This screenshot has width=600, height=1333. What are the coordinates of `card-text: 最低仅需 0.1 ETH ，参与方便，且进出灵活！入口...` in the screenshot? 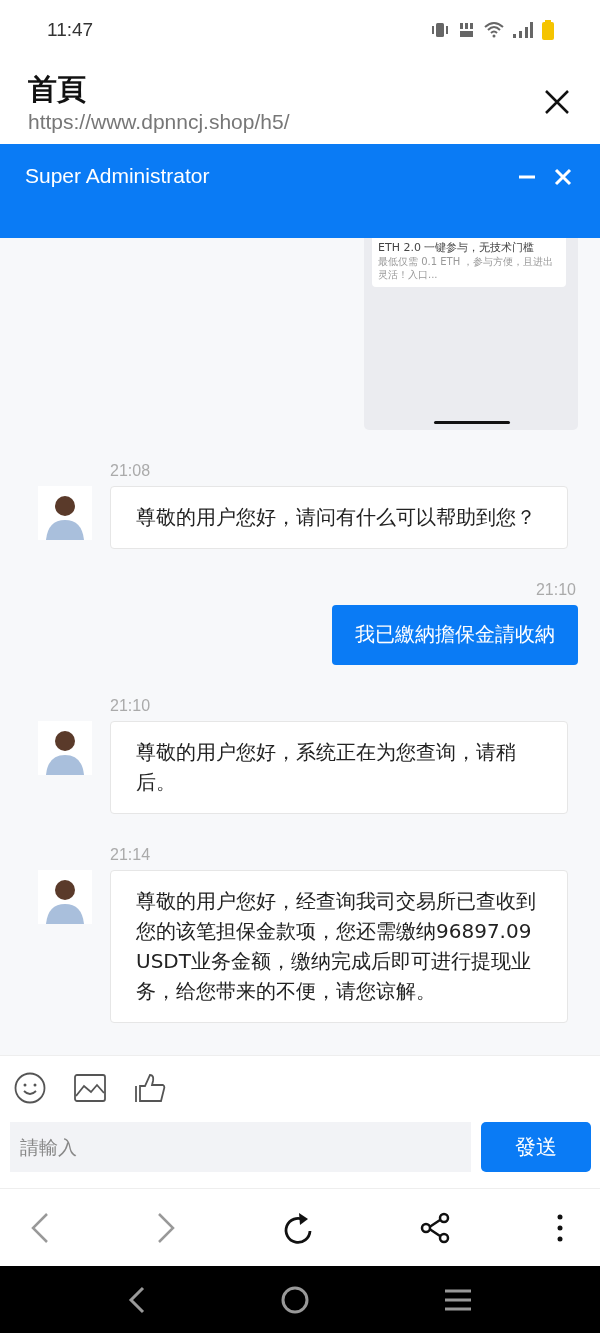 It's located at (466, 268).